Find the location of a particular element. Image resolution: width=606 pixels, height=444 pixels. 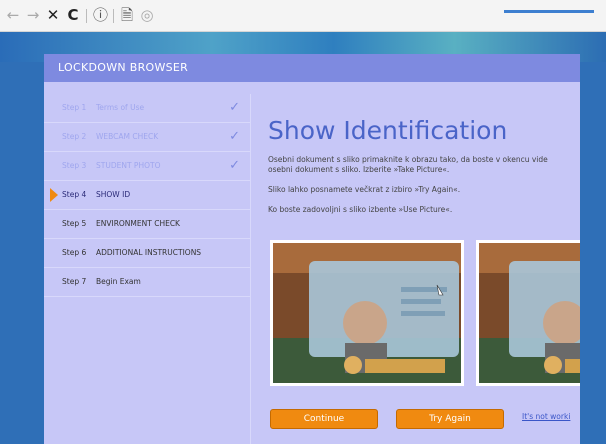

sidebar-divider is located at coordinates (250, 269).